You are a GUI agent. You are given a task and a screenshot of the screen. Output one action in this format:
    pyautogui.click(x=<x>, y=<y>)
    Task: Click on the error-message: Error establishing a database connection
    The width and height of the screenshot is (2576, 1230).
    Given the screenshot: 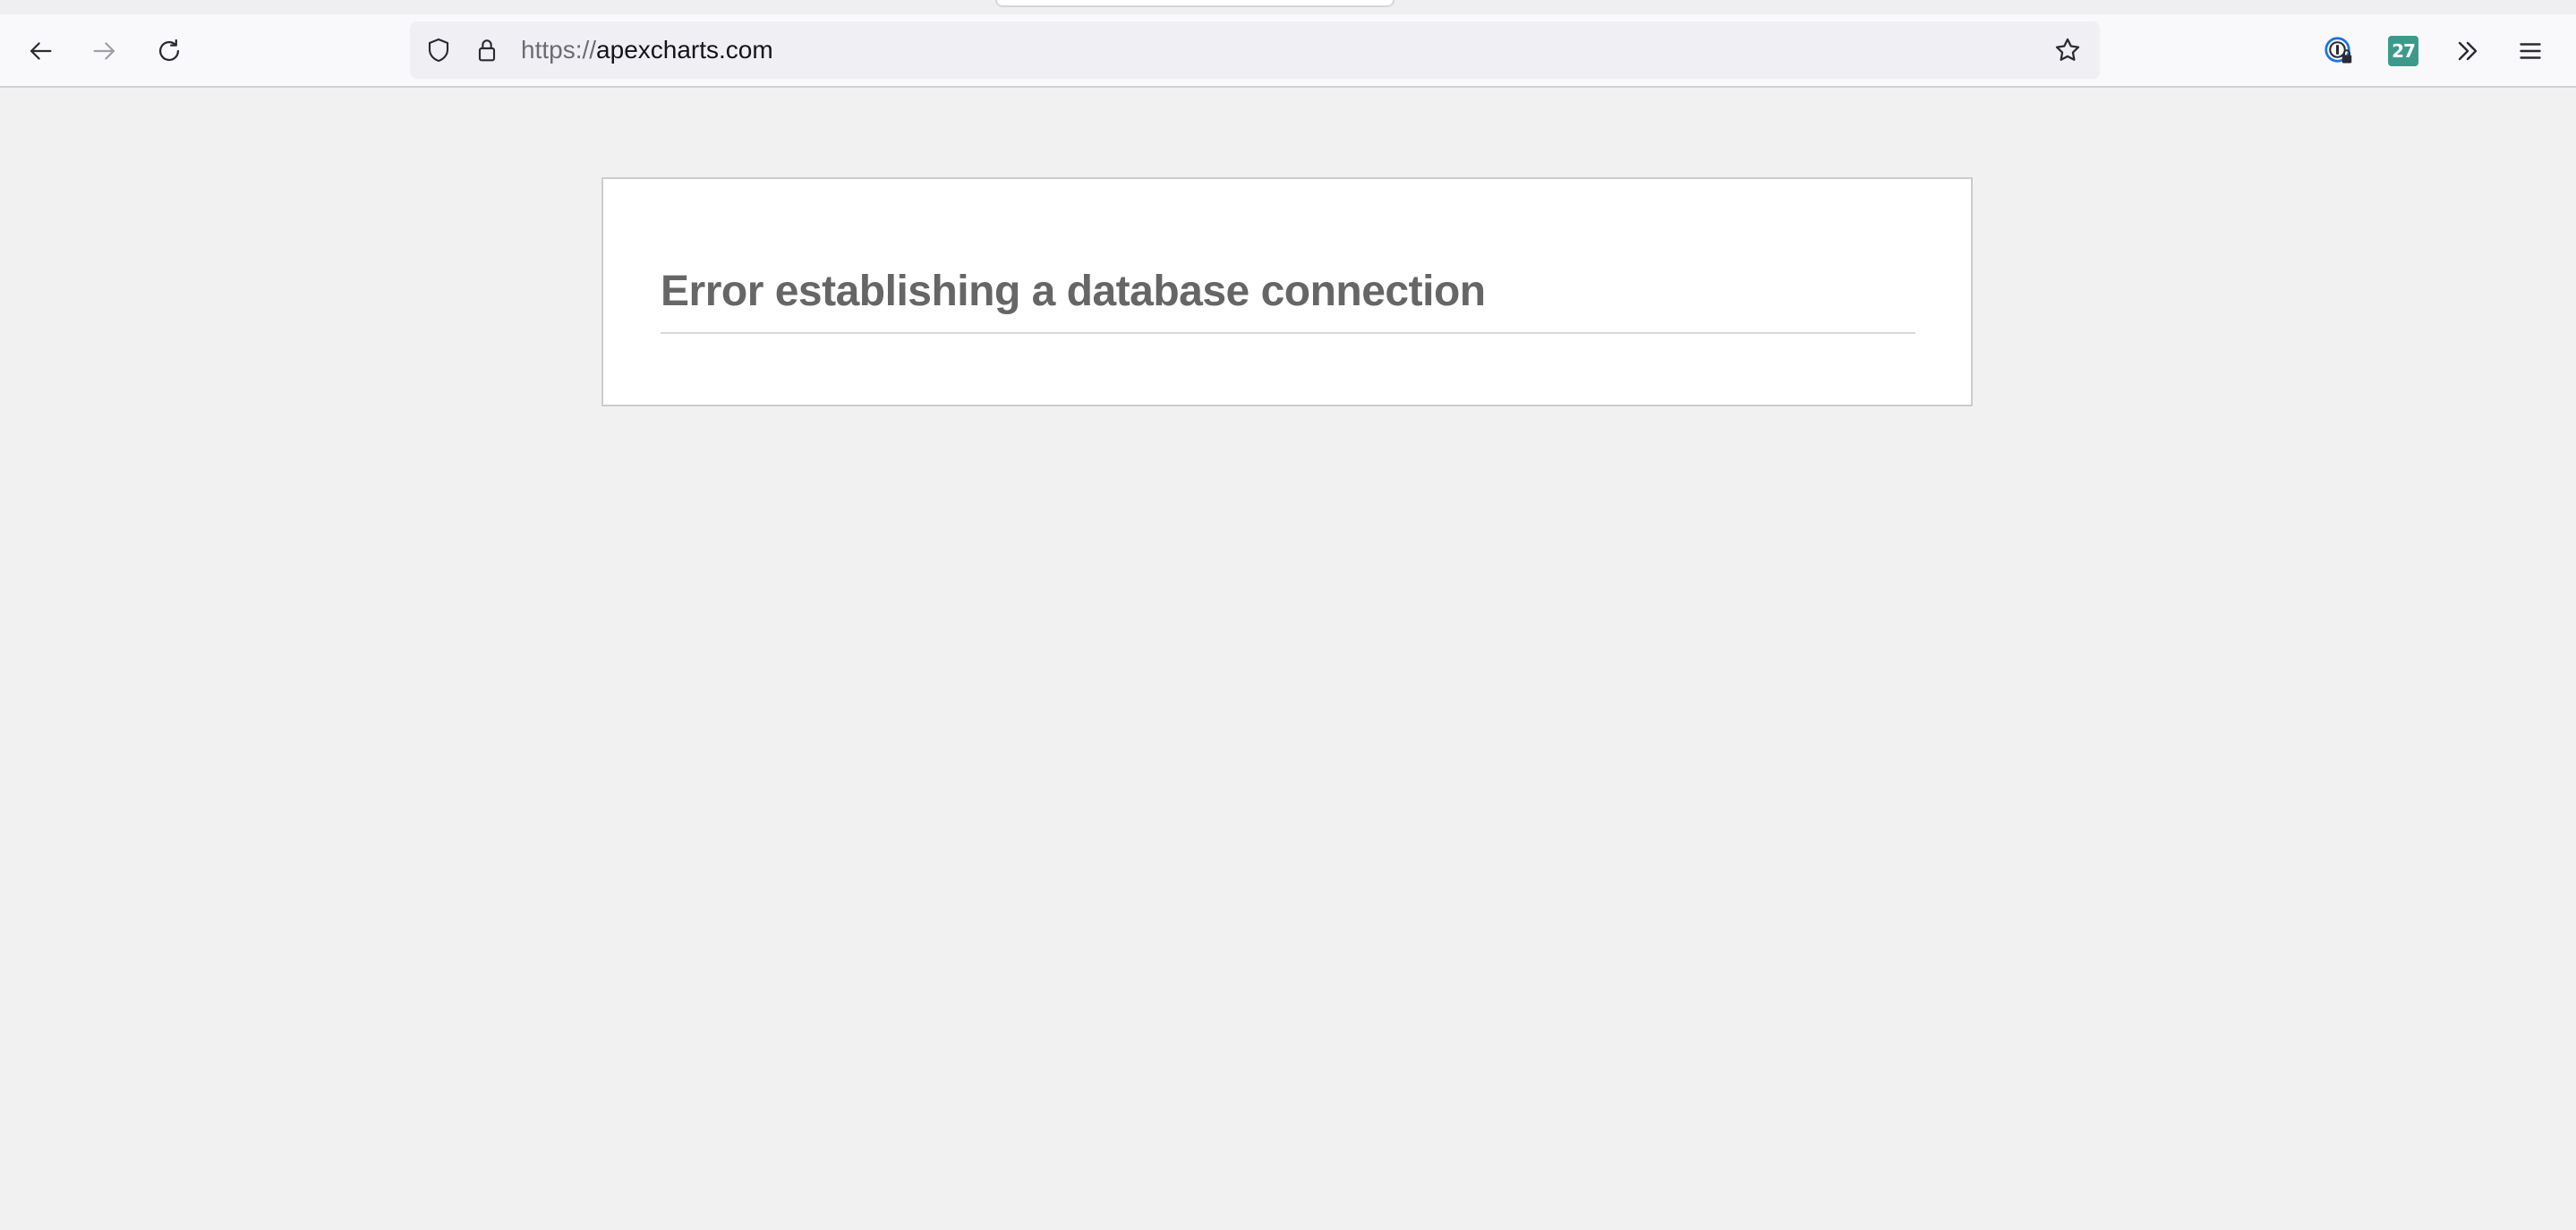 What is the action you would take?
    pyautogui.click(x=1288, y=300)
    